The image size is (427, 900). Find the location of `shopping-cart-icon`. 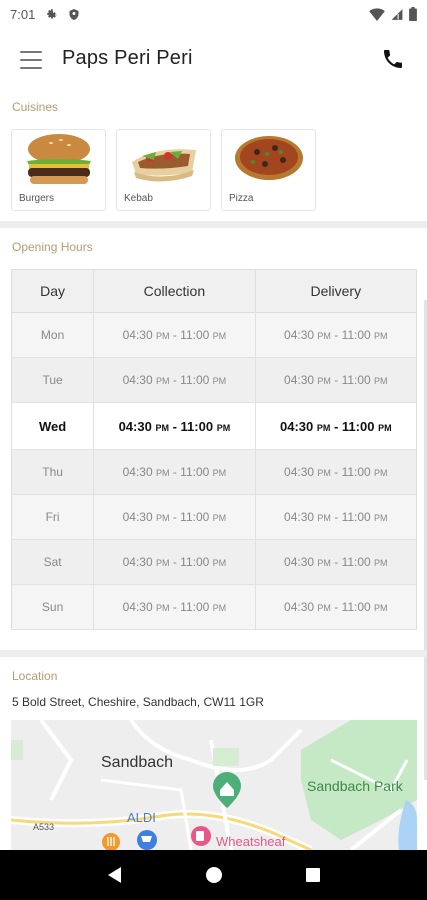

shopping-cart-icon is located at coordinates (147, 840).